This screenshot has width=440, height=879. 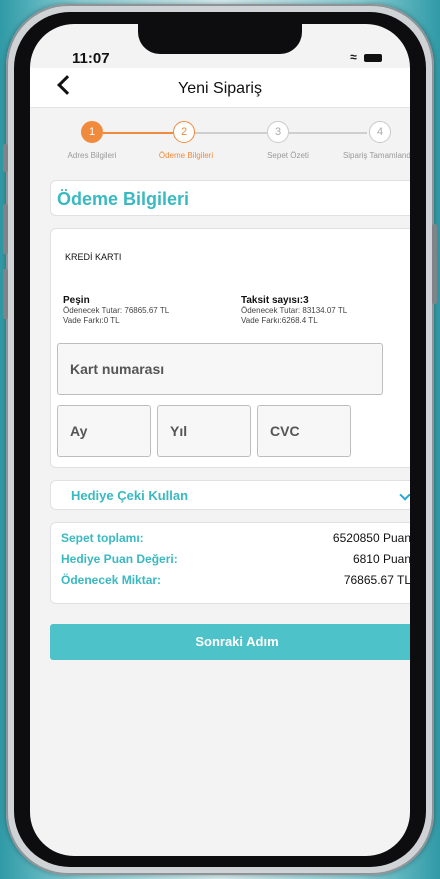 What do you see at coordinates (373, 57) in the screenshot?
I see `battery-icon` at bounding box center [373, 57].